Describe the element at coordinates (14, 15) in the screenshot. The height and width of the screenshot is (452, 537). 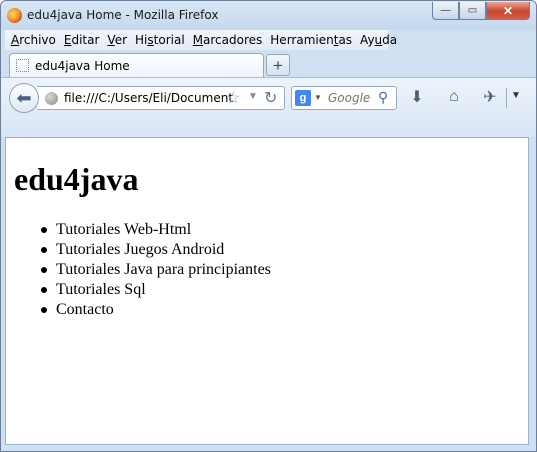
I see `firefox-logo-icon` at that location.